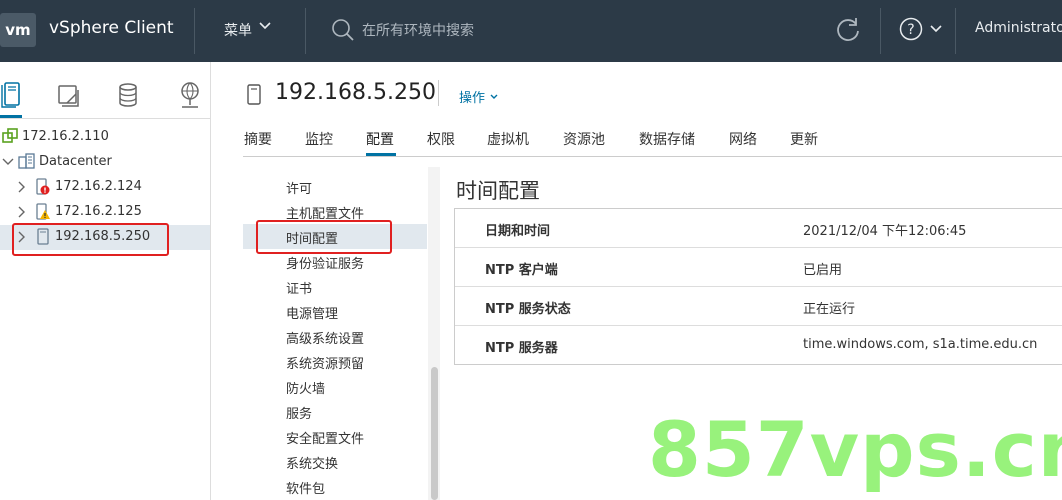  I want to click on storage-icon, so click(128, 95).